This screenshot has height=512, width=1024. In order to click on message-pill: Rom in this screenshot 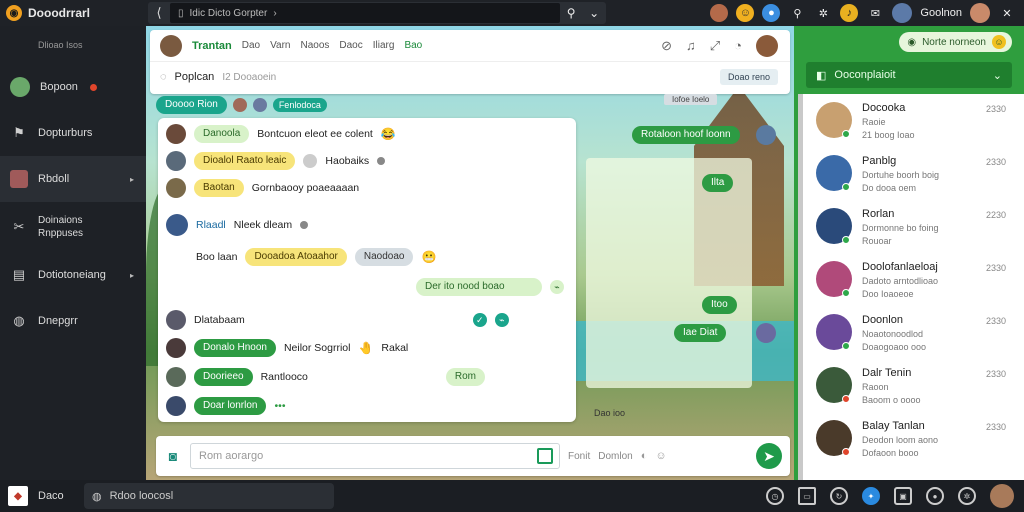, I will do `click(465, 377)`.